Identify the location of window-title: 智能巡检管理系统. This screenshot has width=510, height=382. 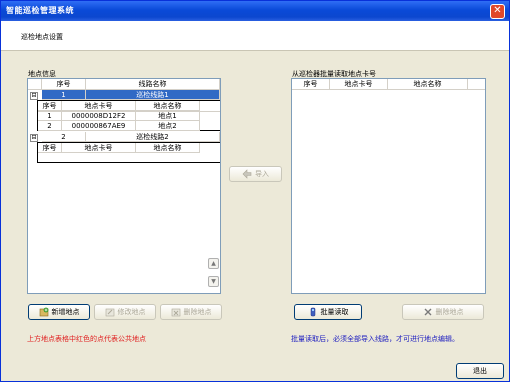
(40, 10).